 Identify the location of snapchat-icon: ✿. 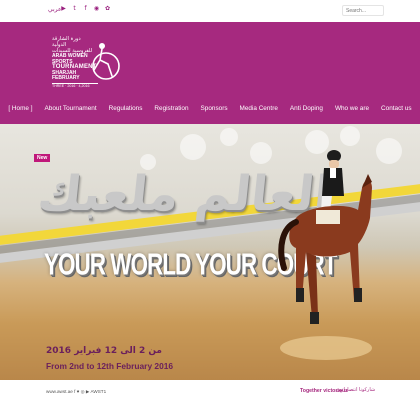
(107, 8).